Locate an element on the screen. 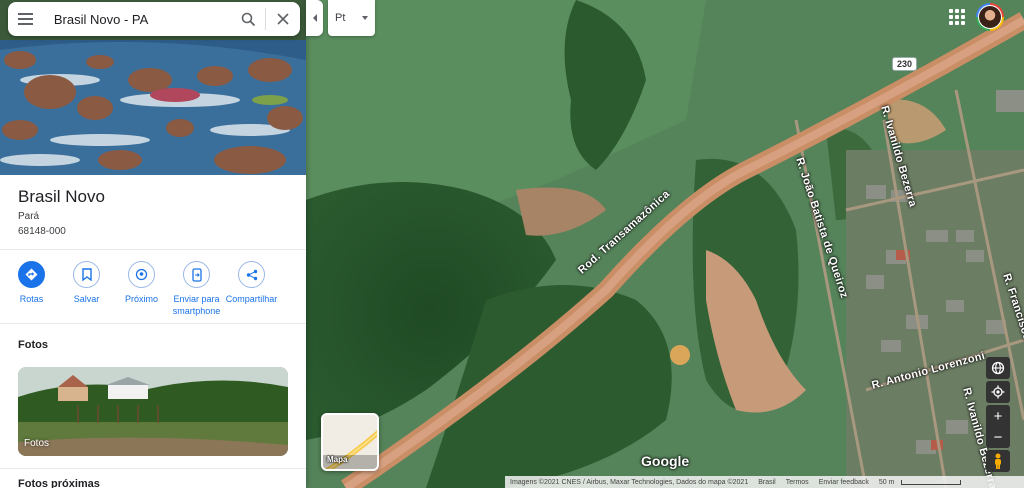 This screenshot has width=1024, height=488. country-link: Brasil is located at coordinates (767, 482).